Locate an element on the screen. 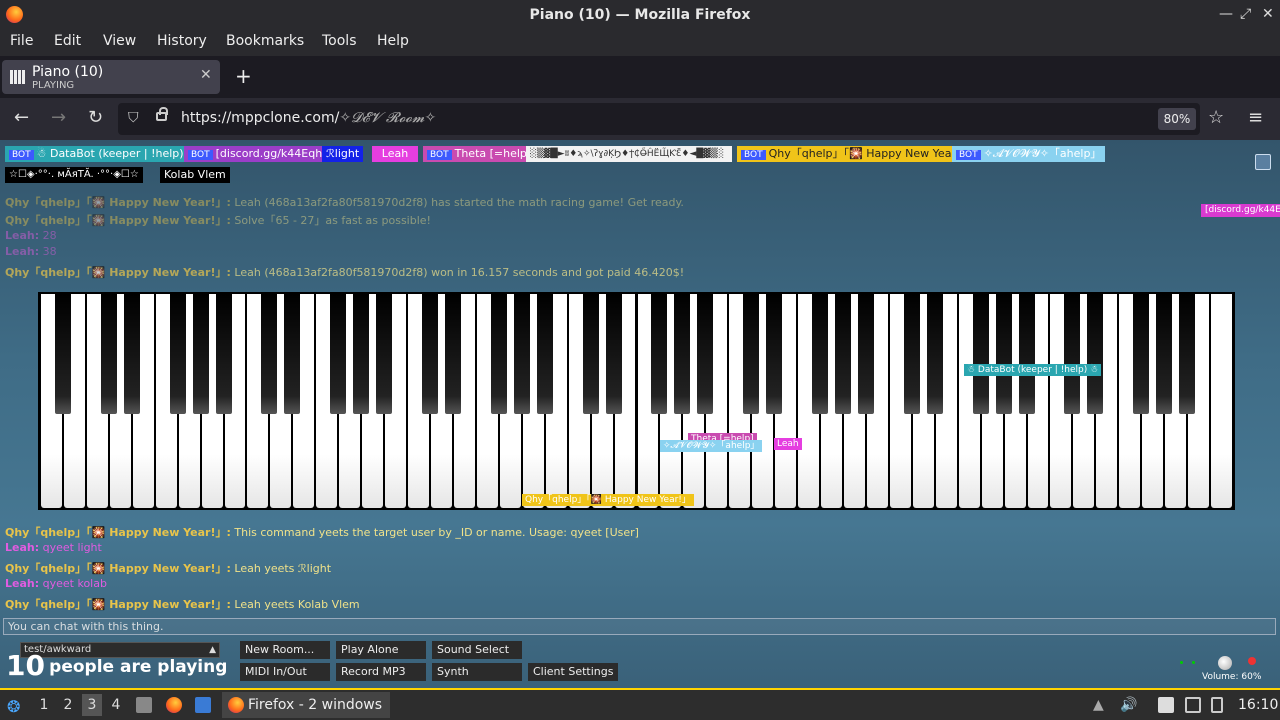 Image resolution: width=1280 pixels, height=720 pixels. menu-history: History is located at coordinates (182, 41).